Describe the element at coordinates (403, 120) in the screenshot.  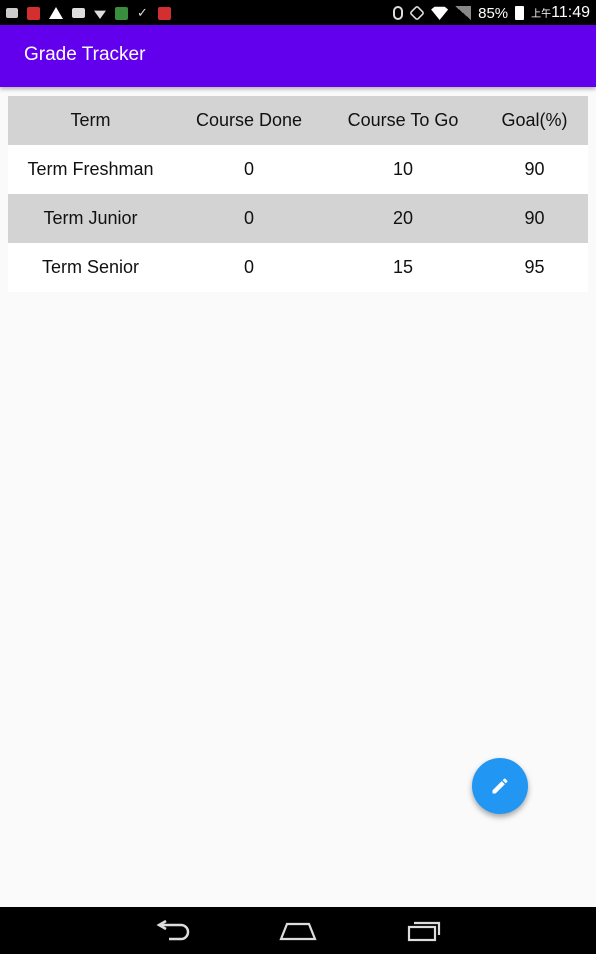
I see `header-course-to-go: Course To Go` at that location.